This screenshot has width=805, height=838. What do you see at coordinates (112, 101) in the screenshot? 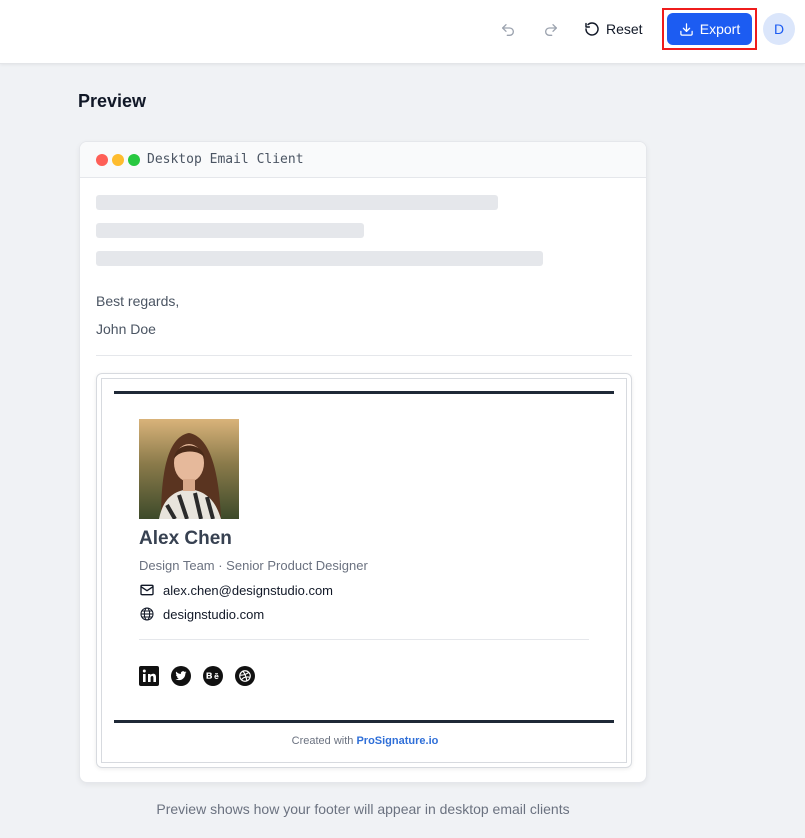
I see `page-title: Preview` at bounding box center [112, 101].